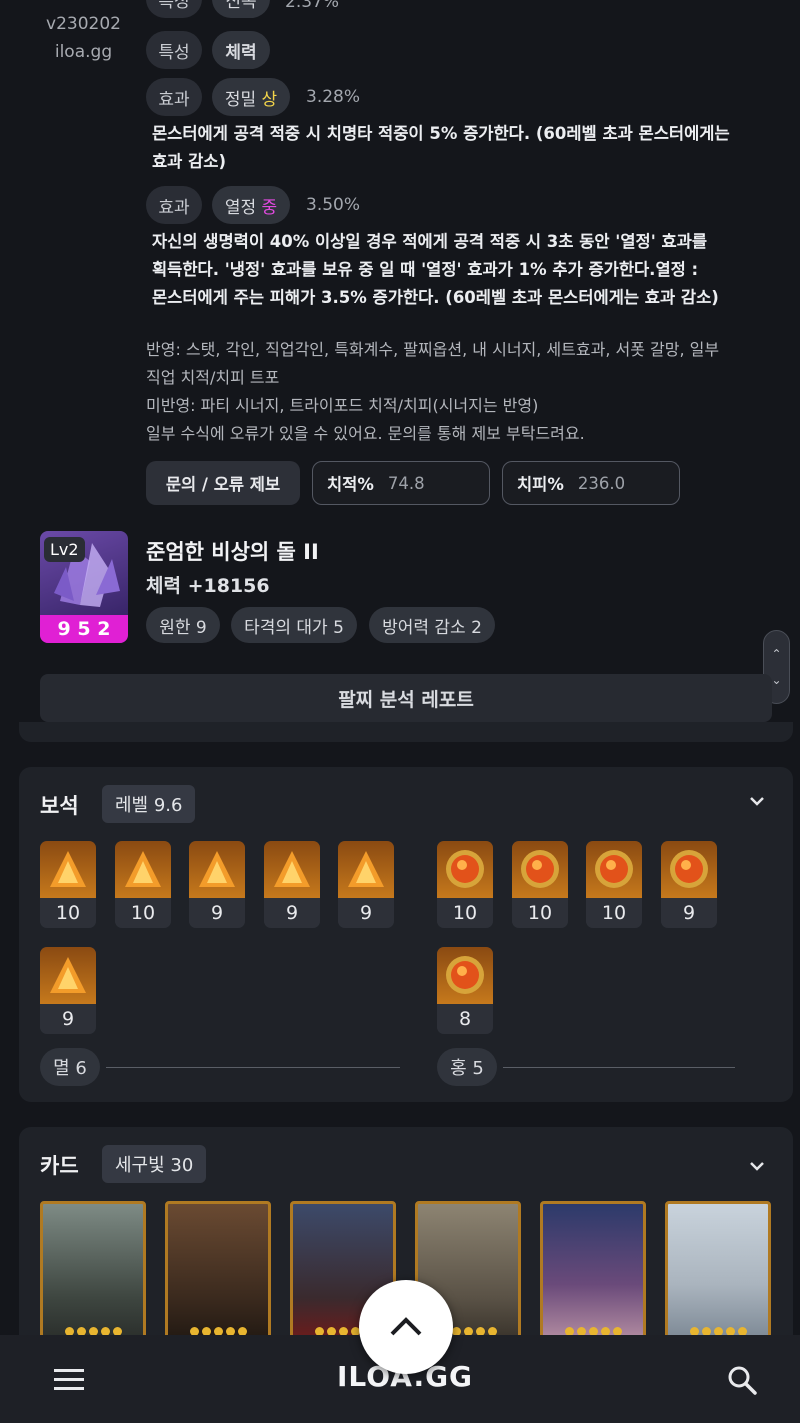  I want to click on chevron-up-icon, so click(406, 1326).